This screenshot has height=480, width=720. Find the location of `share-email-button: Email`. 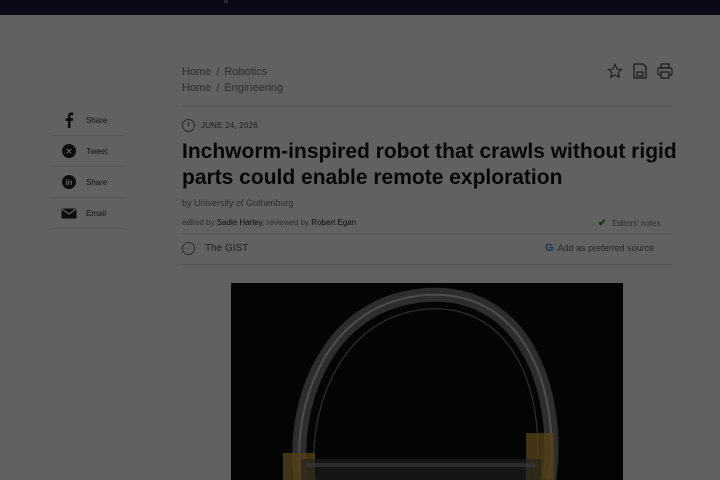

share-email-button: Email is located at coordinates (88, 213).